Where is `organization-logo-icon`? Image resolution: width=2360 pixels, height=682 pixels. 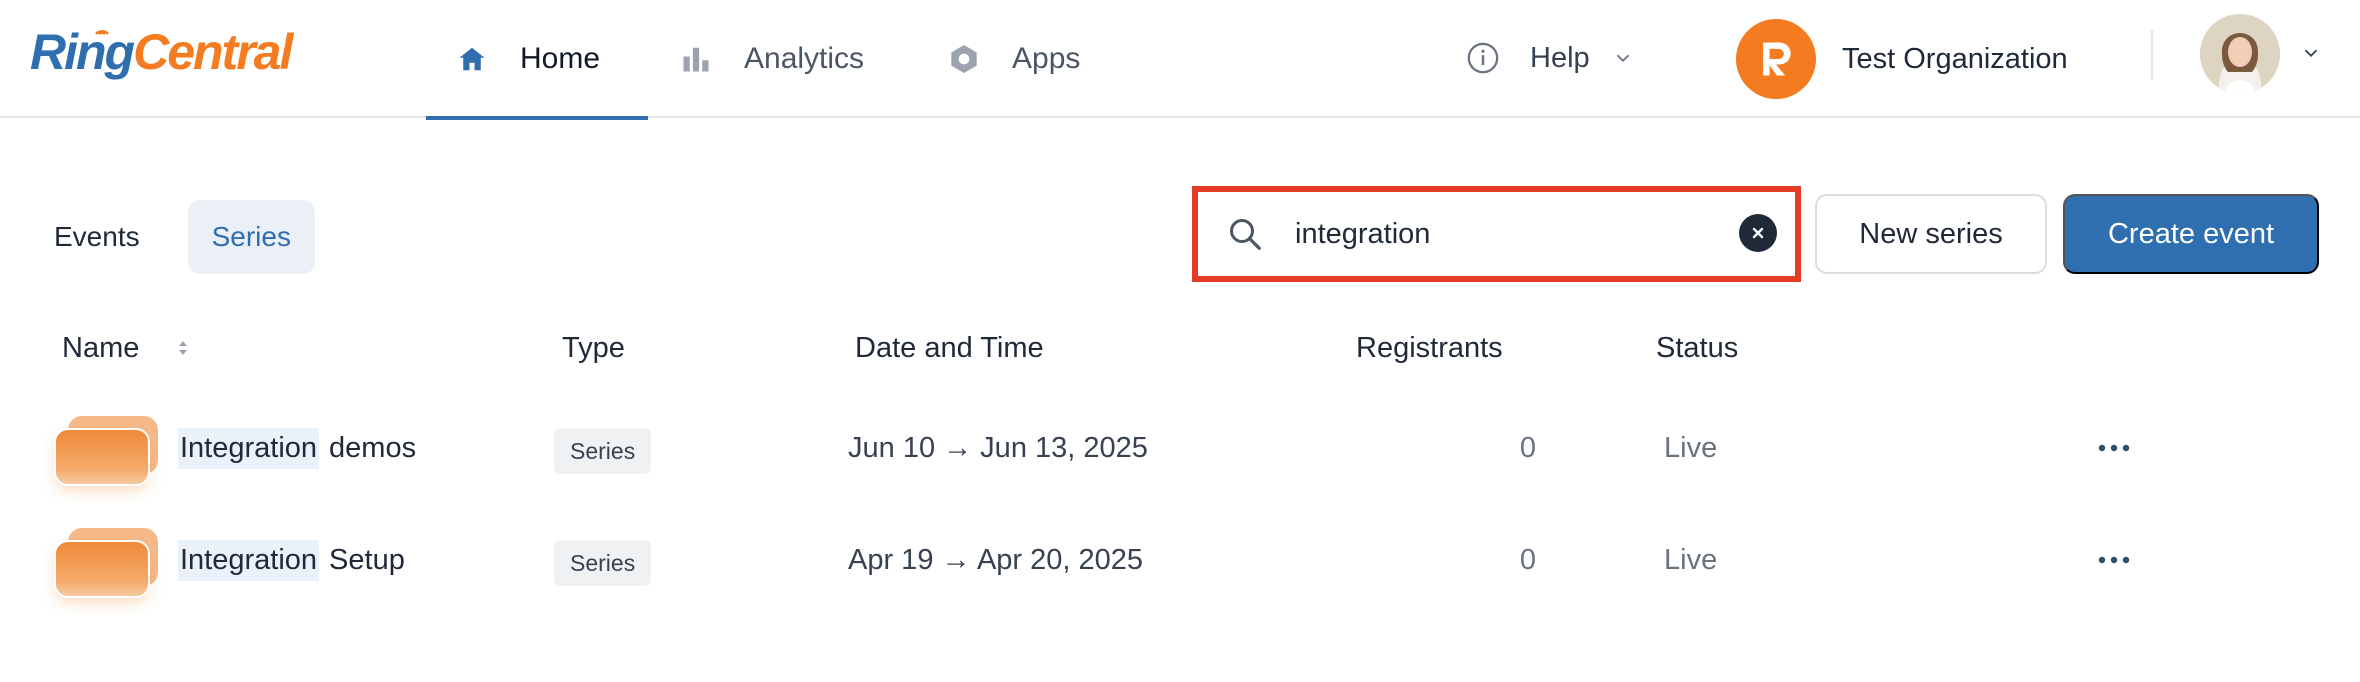
organization-logo-icon is located at coordinates (1776, 59).